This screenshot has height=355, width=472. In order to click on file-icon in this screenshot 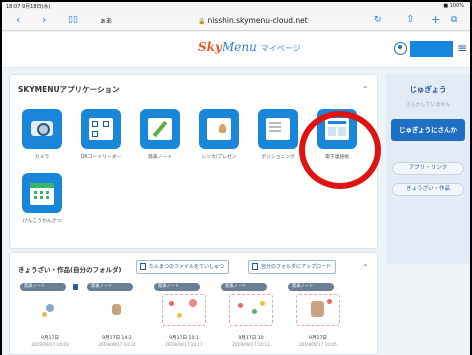, I will do `click(143, 266)`.